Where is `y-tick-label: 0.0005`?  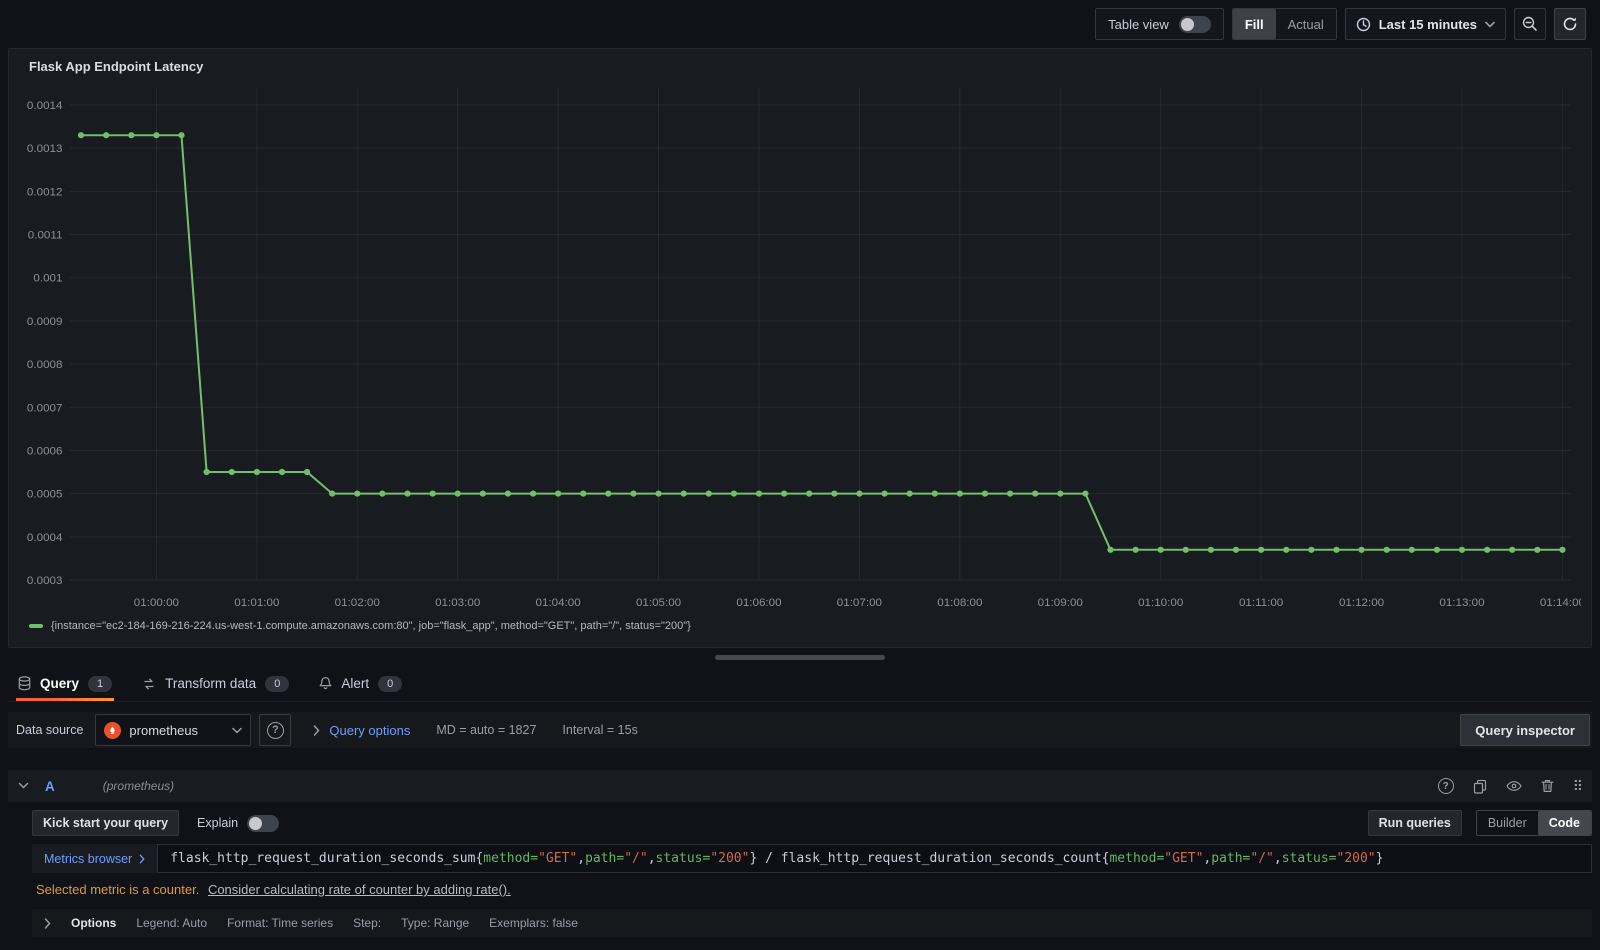 y-tick-label: 0.0005 is located at coordinates (45, 495).